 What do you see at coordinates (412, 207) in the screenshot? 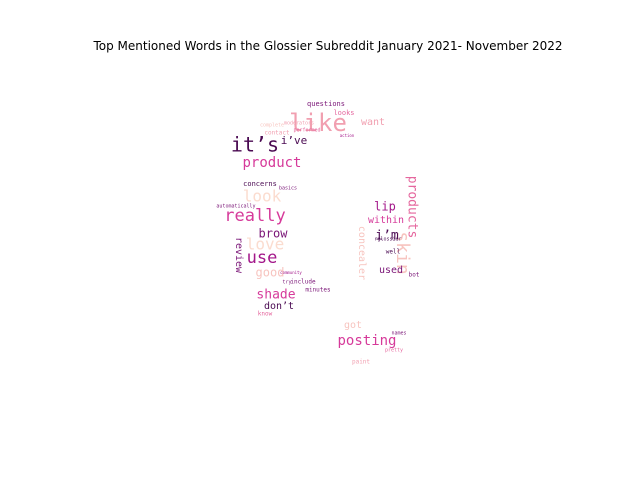
I see `word-cloud-word: products` at bounding box center [412, 207].